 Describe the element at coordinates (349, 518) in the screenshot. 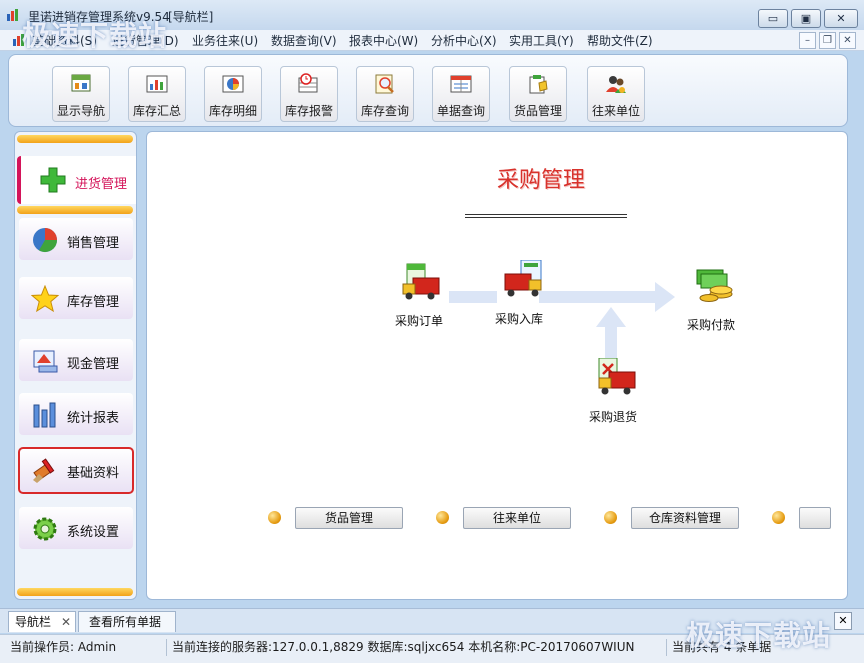

I see `quick-link-goods-button: 货品管理` at that location.